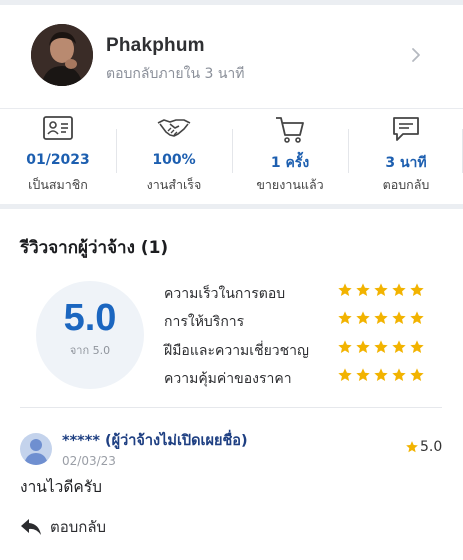 This screenshot has height=560, width=463. What do you see at coordinates (406, 129) in the screenshot?
I see `chat-icon` at bounding box center [406, 129].